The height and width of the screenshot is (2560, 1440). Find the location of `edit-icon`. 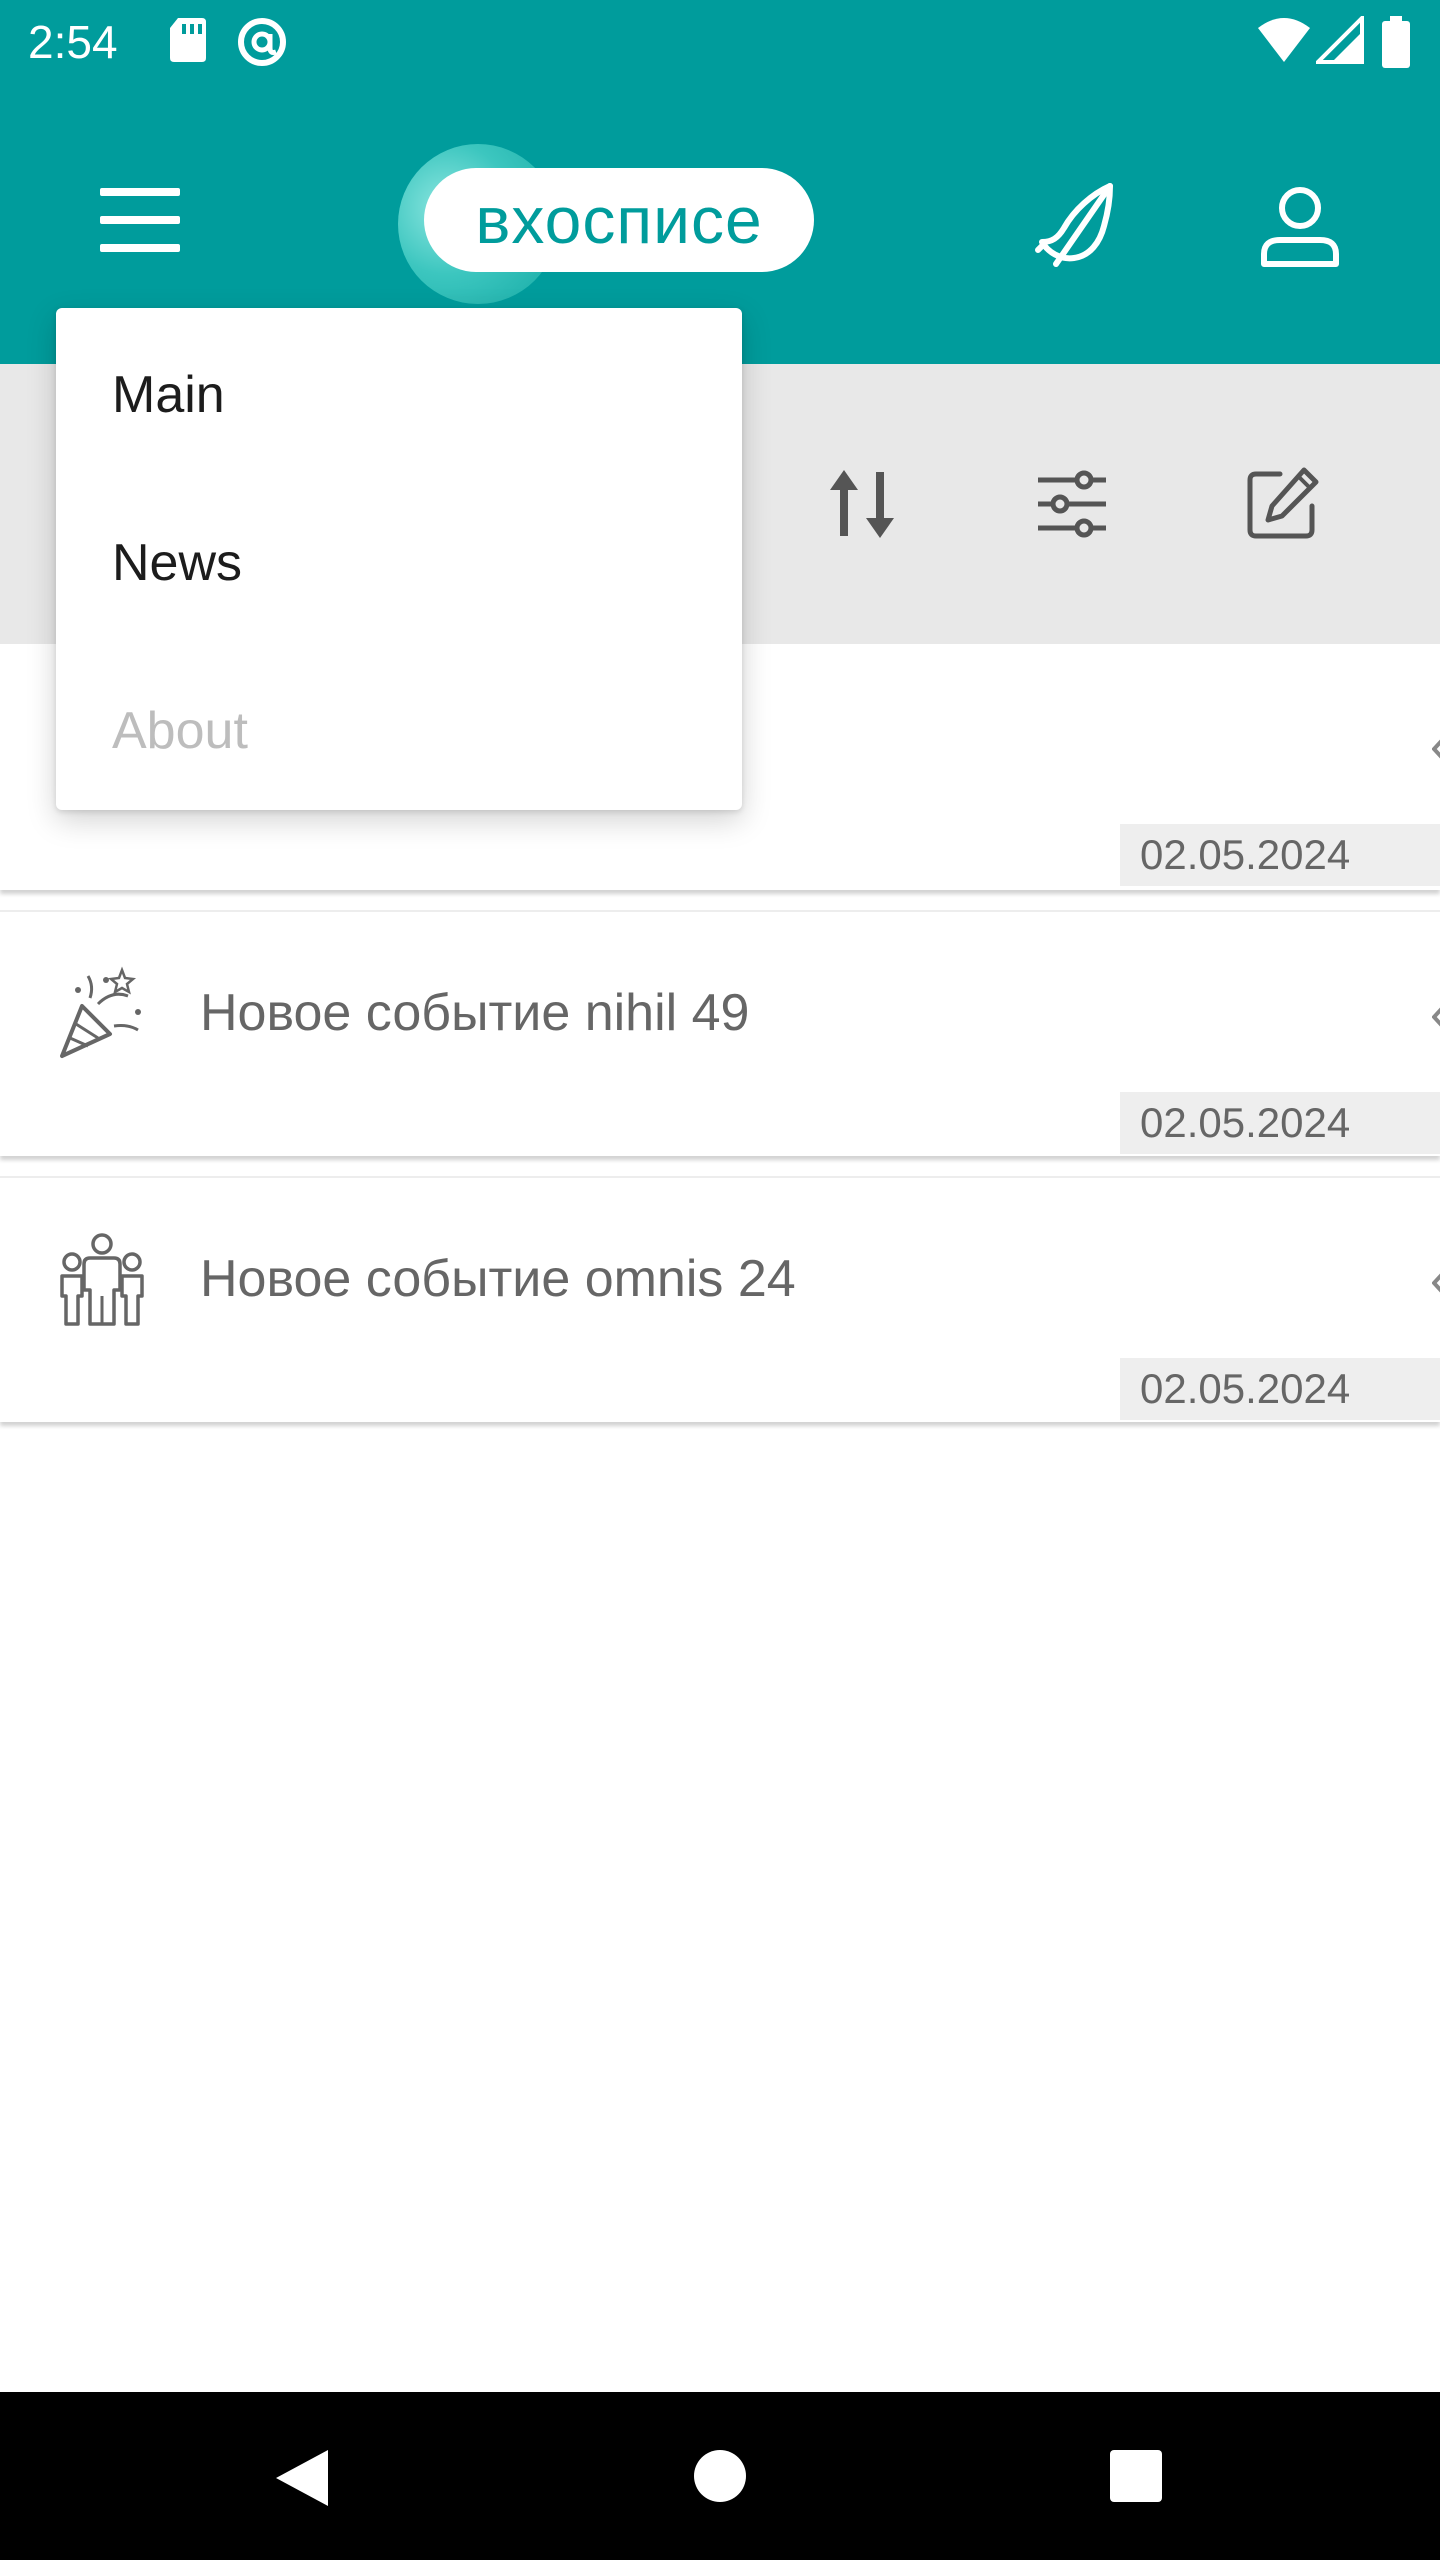

edit-icon is located at coordinates (1282, 504).